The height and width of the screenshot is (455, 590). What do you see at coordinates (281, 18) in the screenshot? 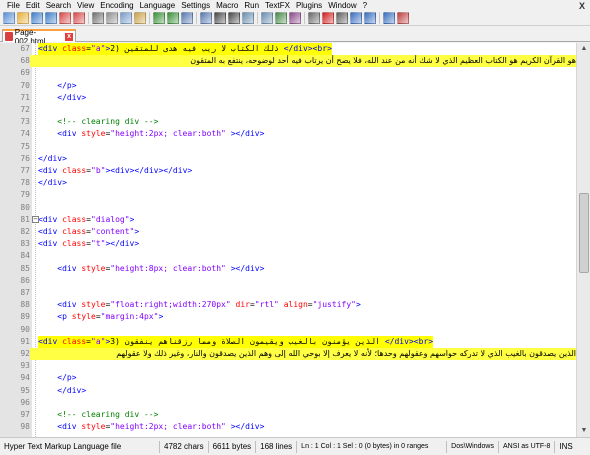
I see `wrap-icon` at bounding box center [281, 18].